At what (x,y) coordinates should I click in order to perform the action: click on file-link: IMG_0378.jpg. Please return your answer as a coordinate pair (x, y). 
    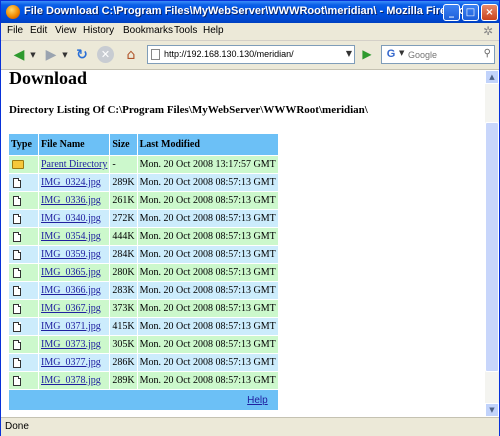
    Looking at the image, I should click on (71, 380).